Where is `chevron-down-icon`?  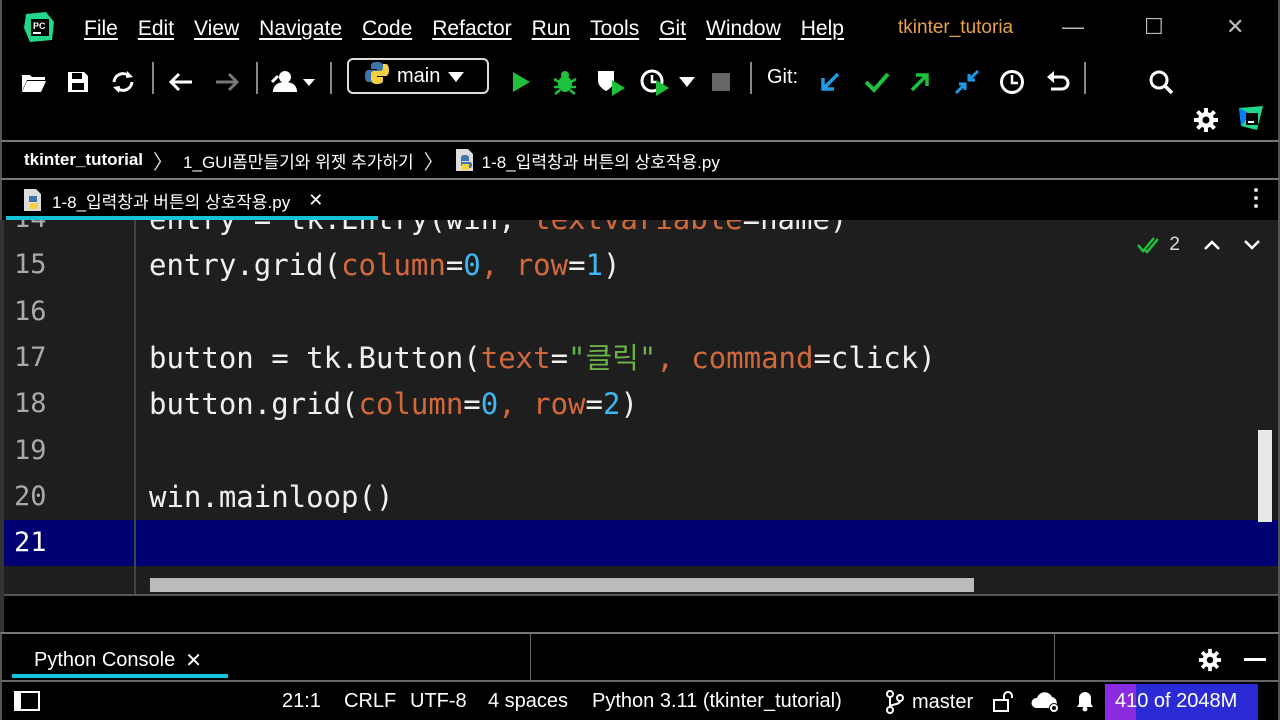
chevron-down-icon is located at coordinates (1252, 245).